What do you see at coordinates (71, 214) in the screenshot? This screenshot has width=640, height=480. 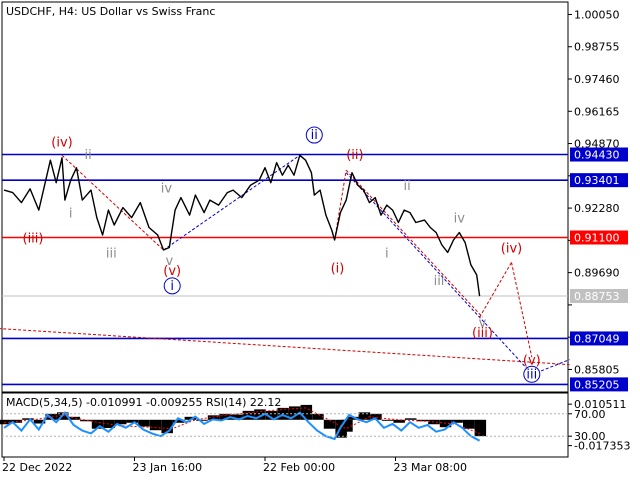 I see `wave-label-3: i` at bounding box center [71, 214].